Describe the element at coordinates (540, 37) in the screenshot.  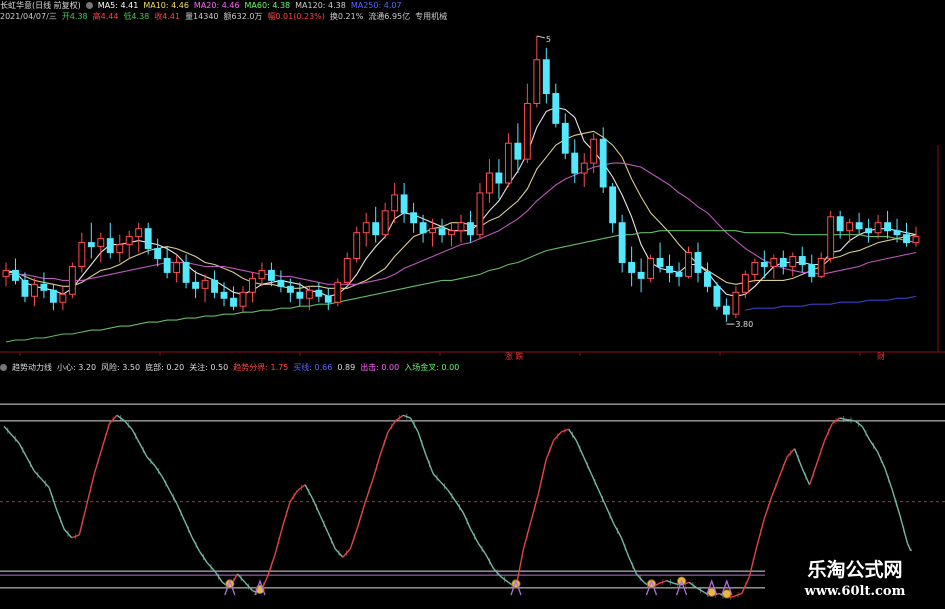
I see `high-pointer` at that location.